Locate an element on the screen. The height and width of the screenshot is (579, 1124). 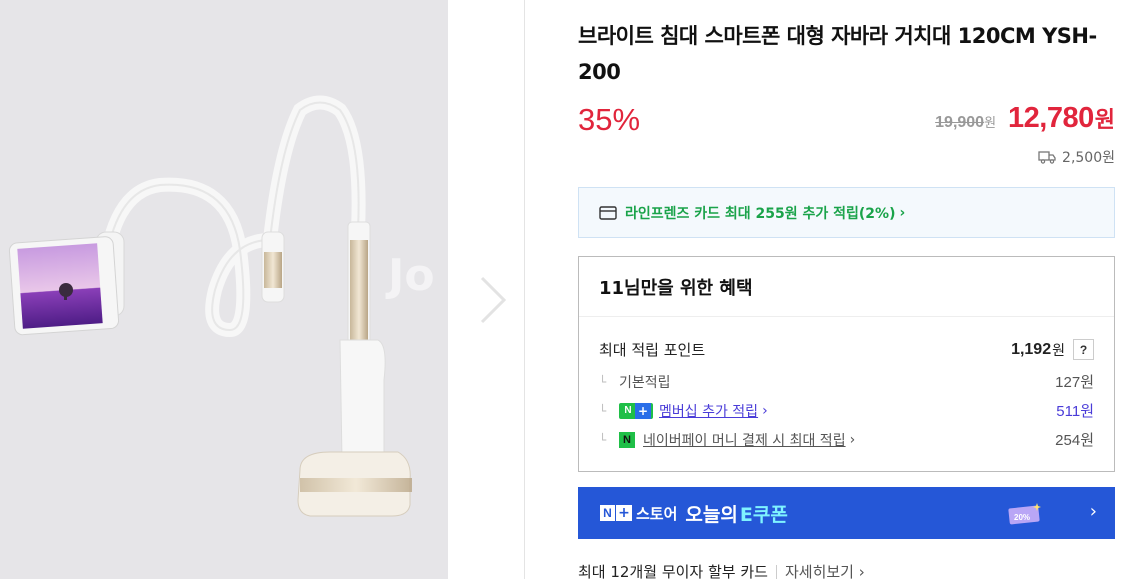
benefit-heading: 11님만을 위한 혜택 is located at coordinates (846, 287).